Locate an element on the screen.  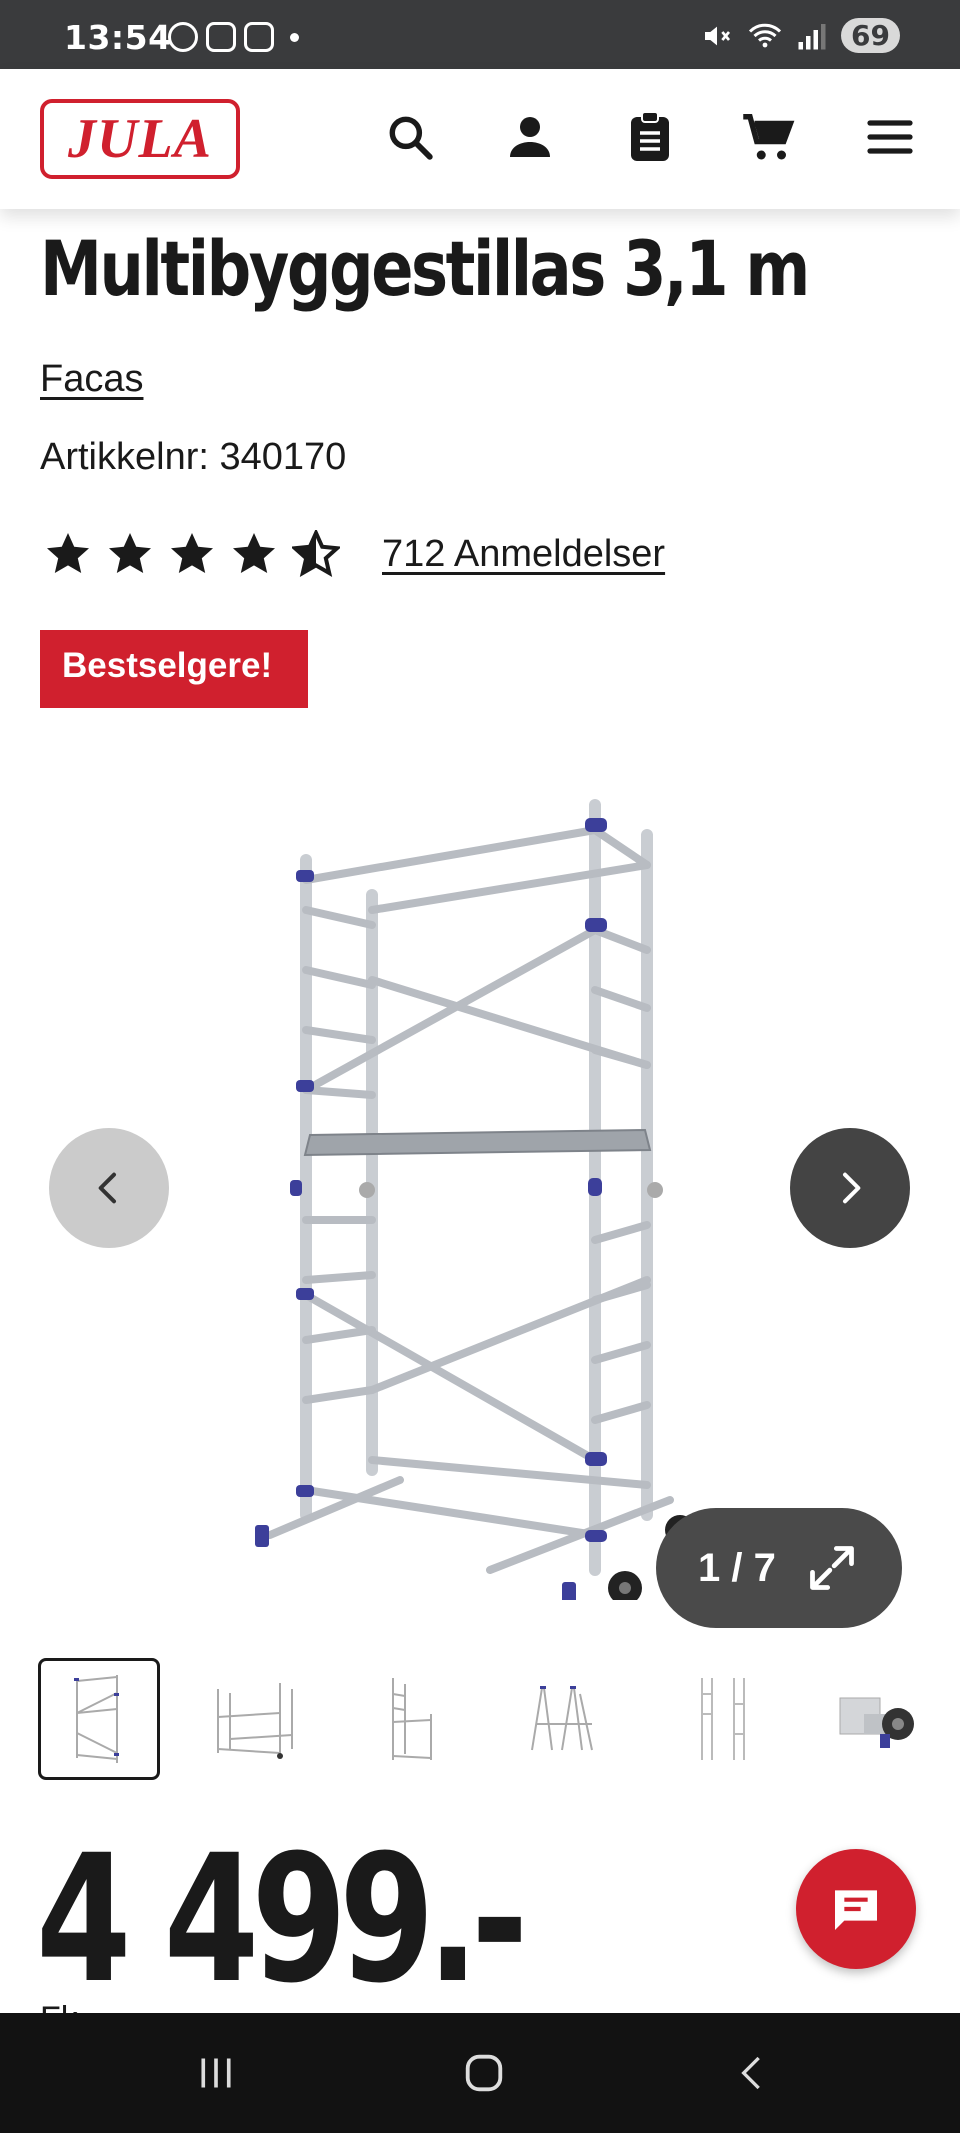
back-icon is located at coordinates (752, 2073).